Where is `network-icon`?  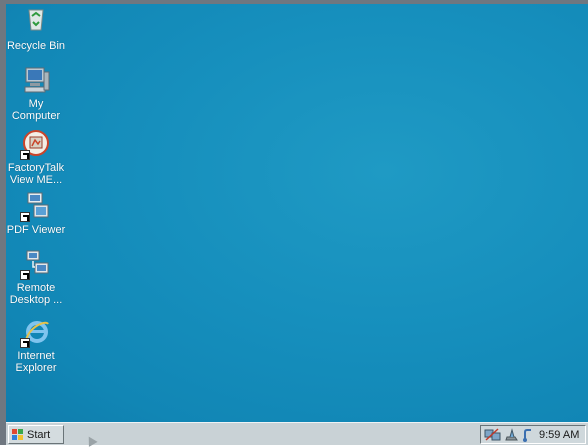 network-icon is located at coordinates (493, 434).